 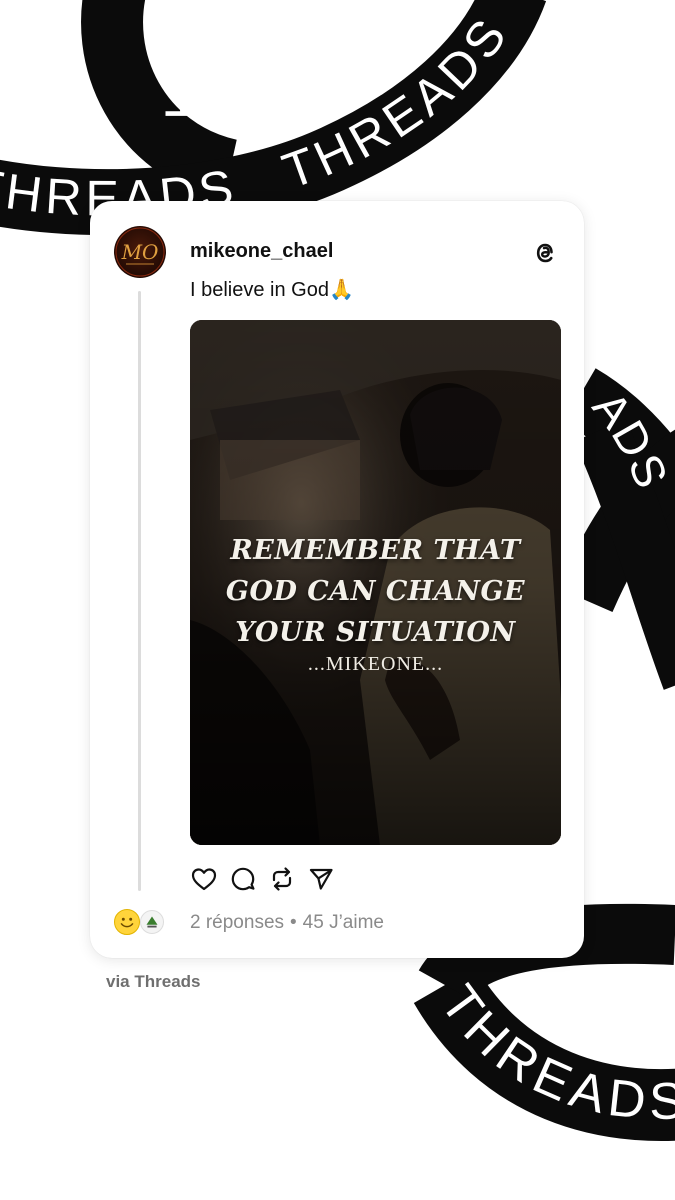 What do you see at coordinates (287, 923) in the screenshot?
I see `post-stats: 2 réponses • 45 J’aime` at bounding box center [287, 923].